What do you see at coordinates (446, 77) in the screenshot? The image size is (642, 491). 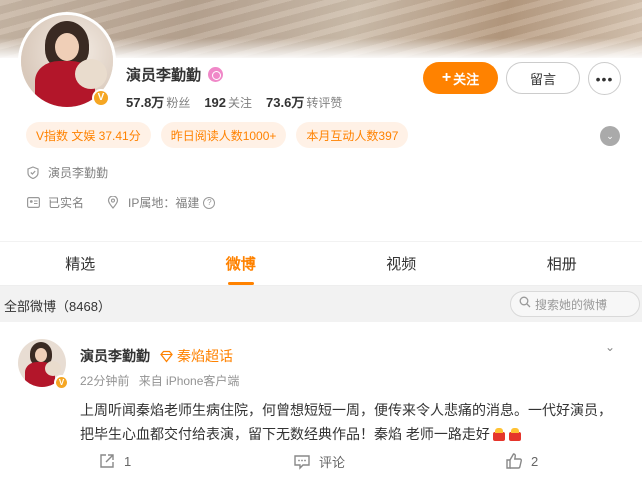 I see `plus-icon: +` at bounding box center [446, 77].